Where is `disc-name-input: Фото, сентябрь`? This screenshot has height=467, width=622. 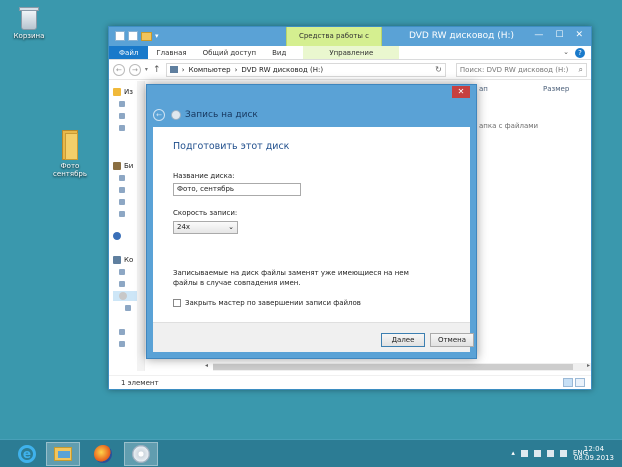 disc-name-input: Фото, сентябрь is located at coordinates (237, 189).